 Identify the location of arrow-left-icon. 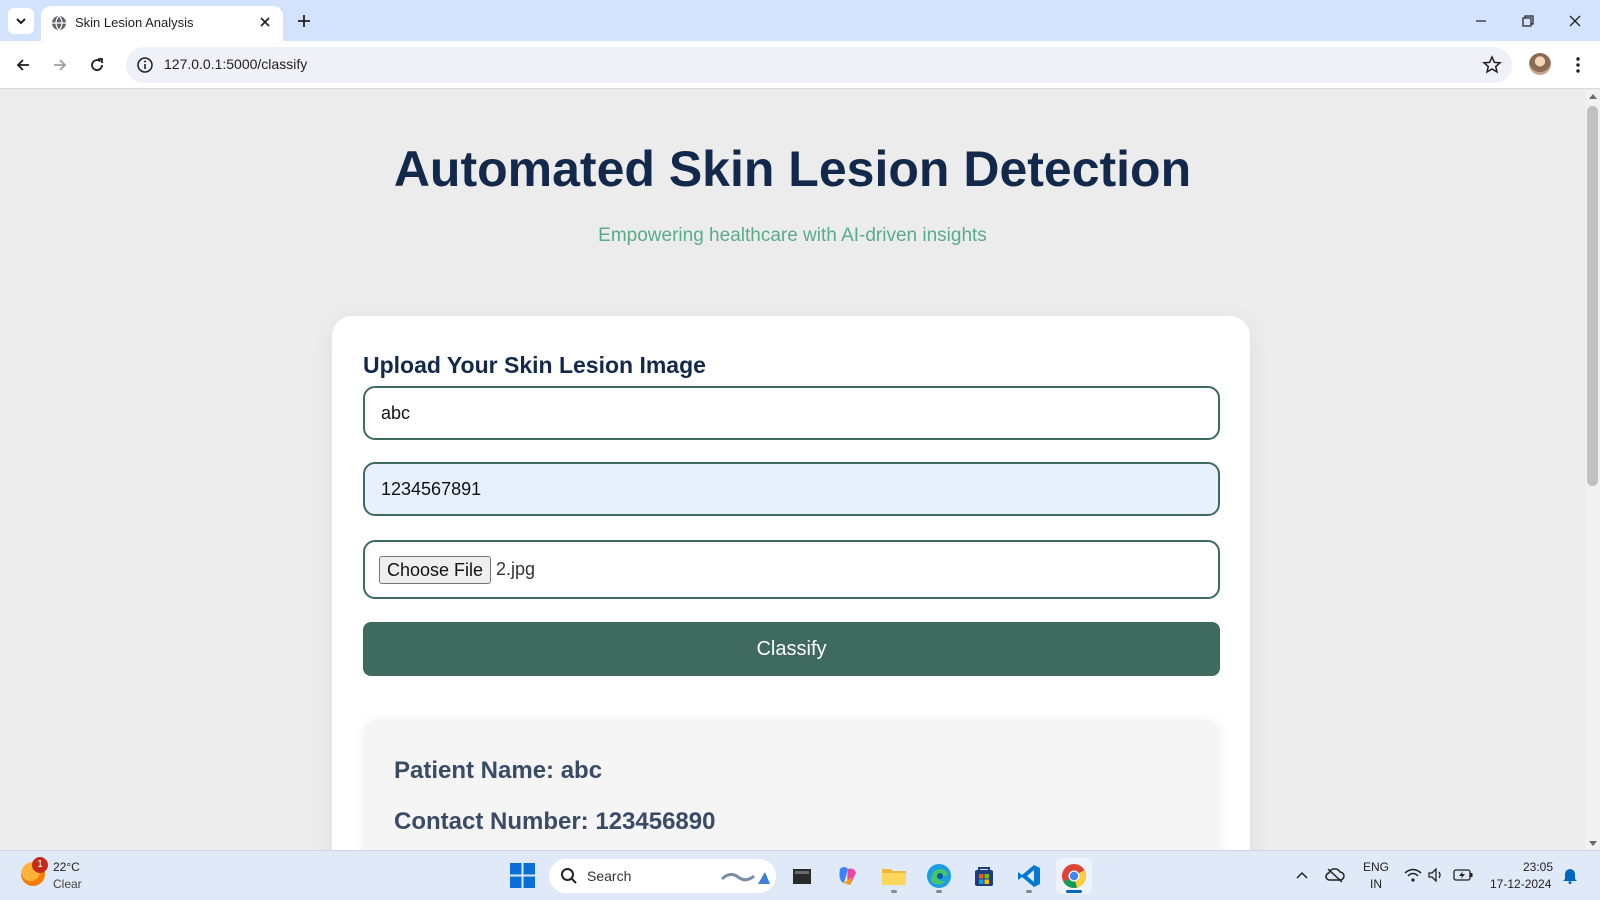
(22, 65).